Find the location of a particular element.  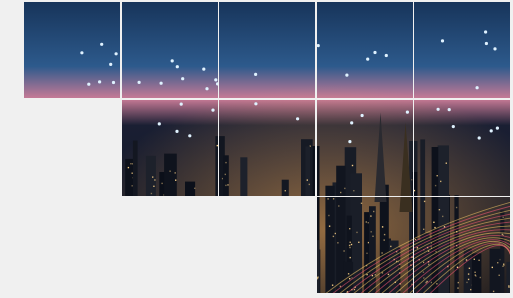

image-tile-r1-c3 is located at coordinates (267, 50).